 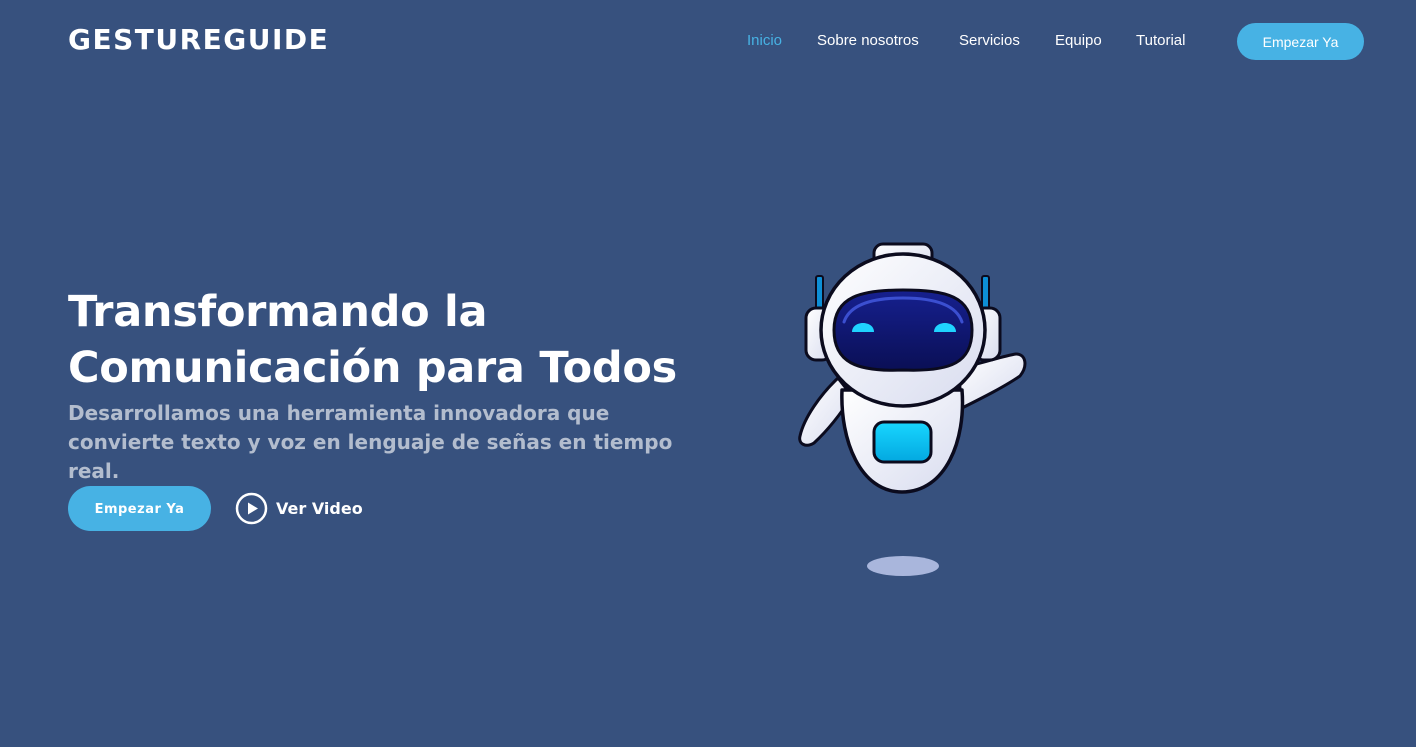 I want to click on watch-video-label: Ver Video, so click(x=319, y=508).